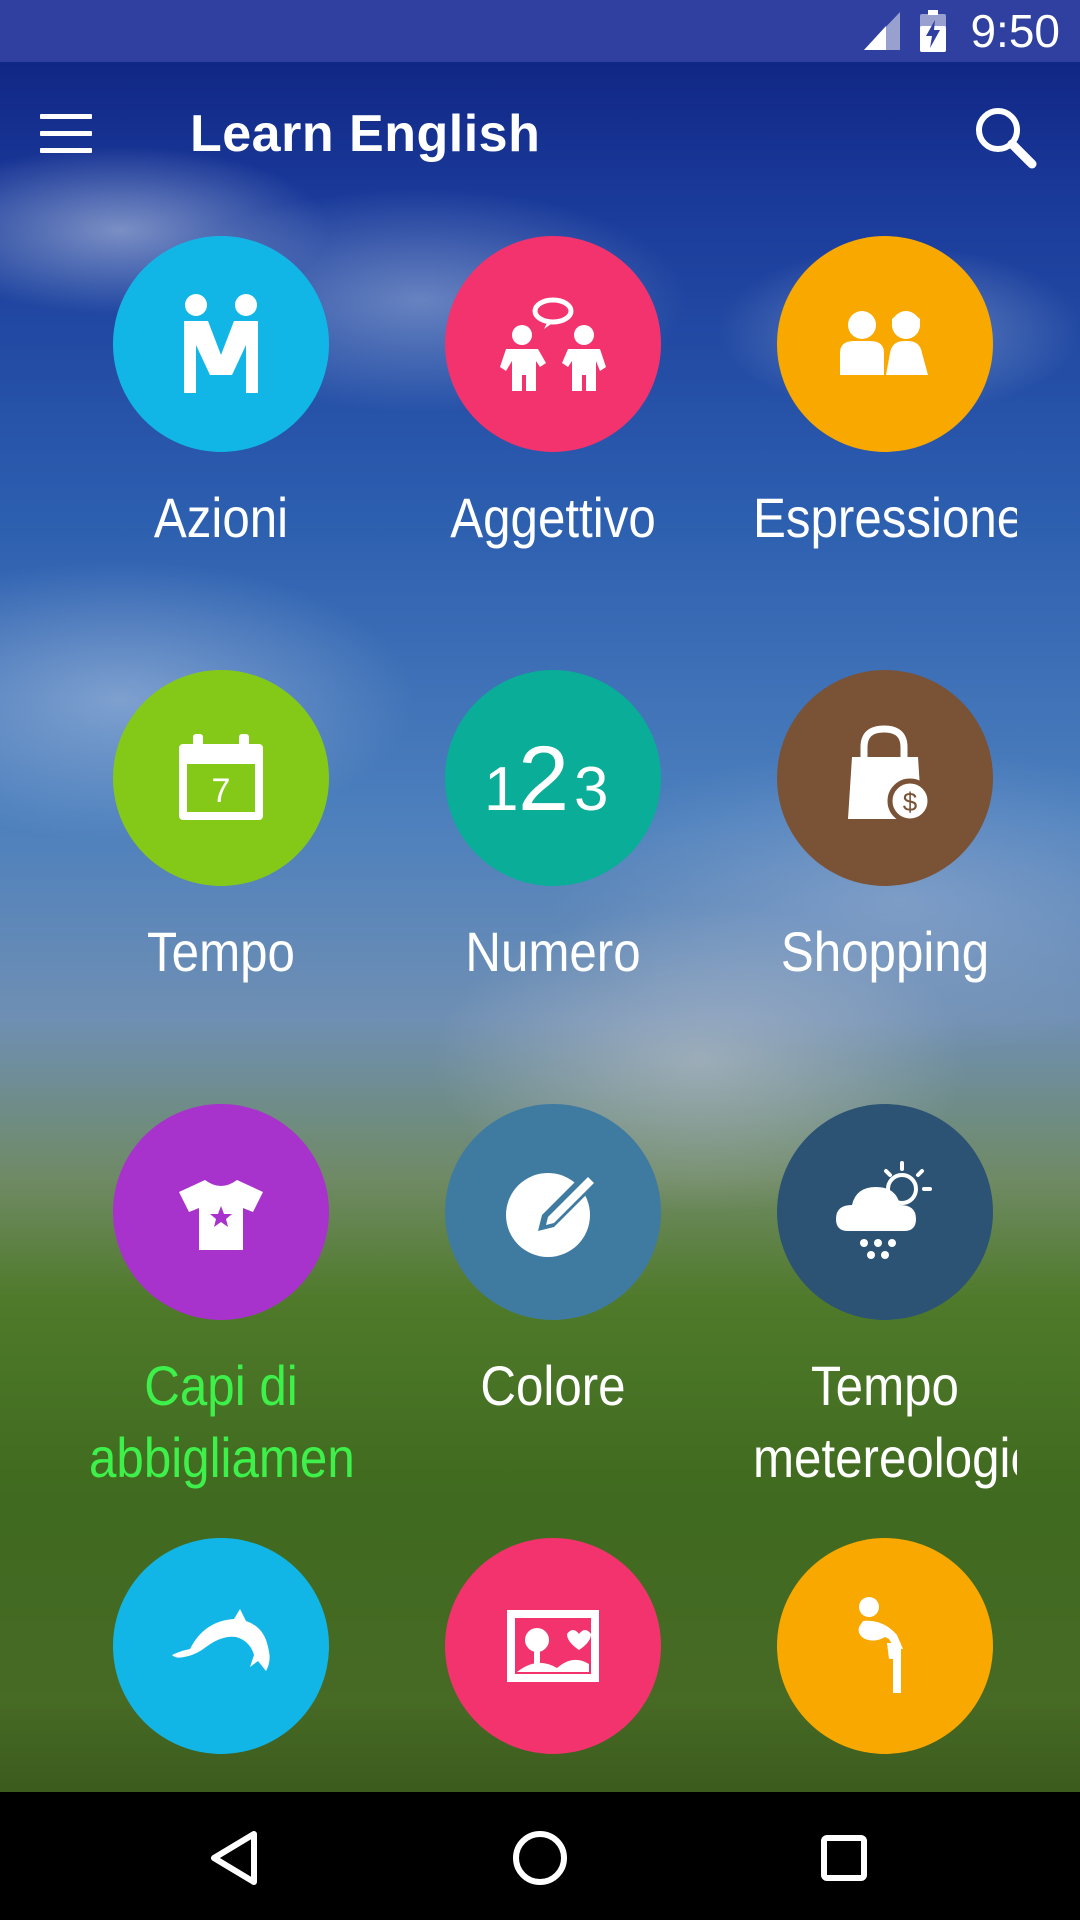  What do you see at coordinates (221, 1215) in the screenshot?
I see `tshirt-icon` at bounding box center [221, 1215].